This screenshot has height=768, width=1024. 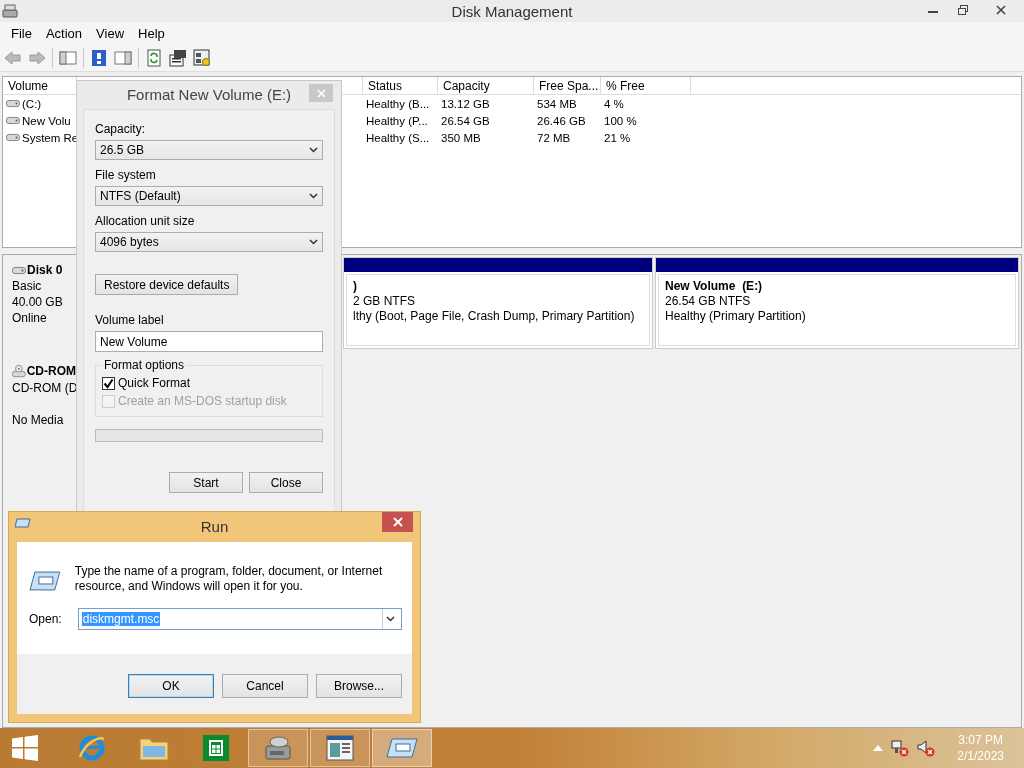 What do you see at coordinates (154, 383) in the screenshot?
I see `checkbox-label: Quick Format` at bounding box center [154, 383].